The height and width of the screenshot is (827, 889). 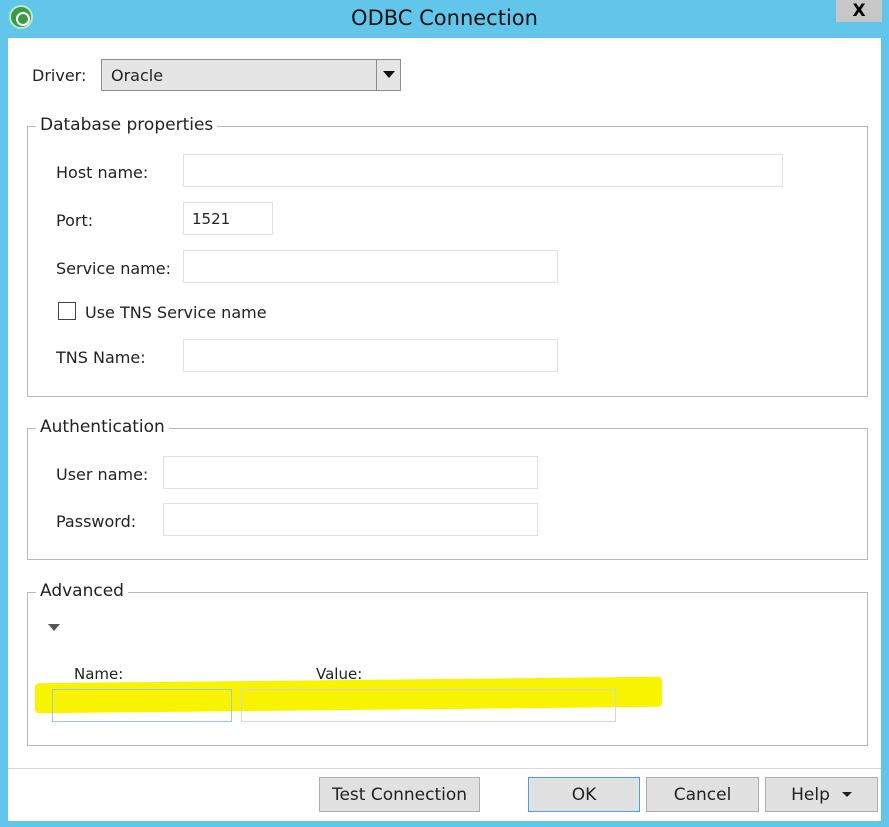 What do you see at coordinates (370, 355) in the screenshot?
I see `tns-name-input` at bounding box center [370, 355].